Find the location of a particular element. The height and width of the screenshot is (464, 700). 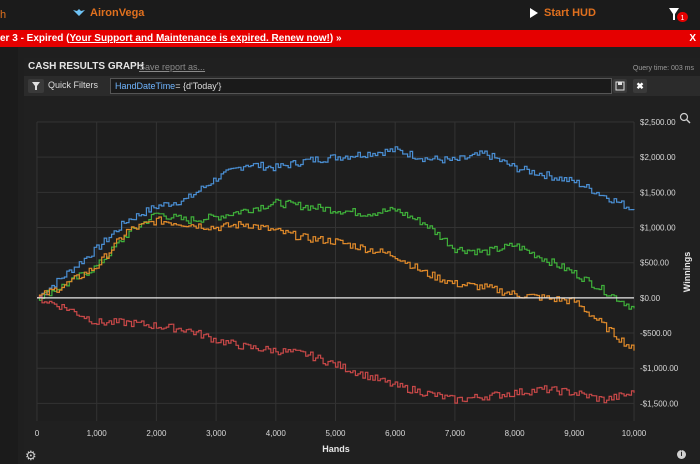

x-tick-label: 3,000 is located at coordinates (216, 433).